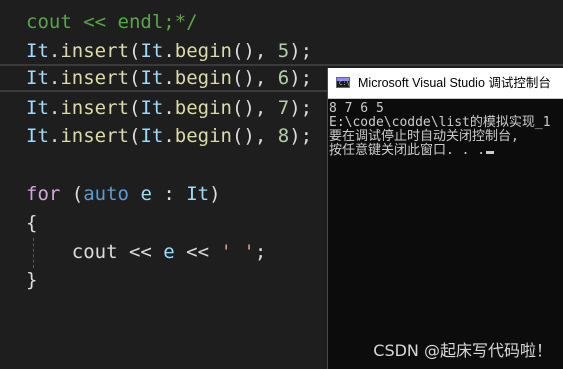  What do you see at coordinates (169, 194) in the screenshot?
I see `code-token: :` at bounding box center [169, 194].